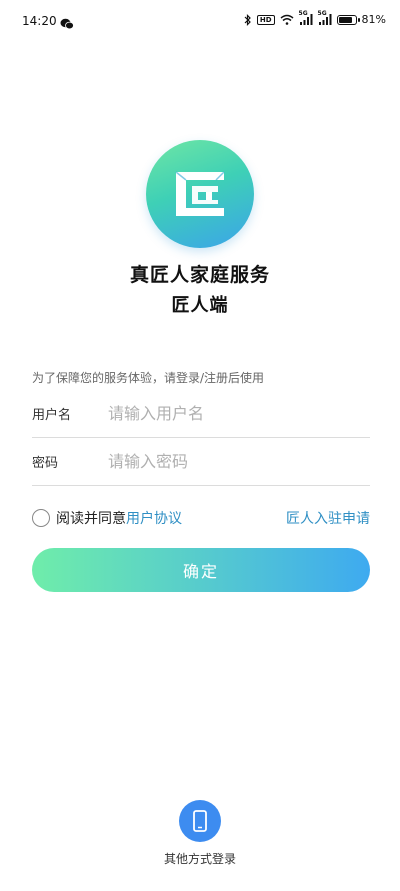 The image size is (400, 891). What do you see at coordinates (287, 19) in the screenshot?
I see `wifi-icon` at bounding box center [287, 19].